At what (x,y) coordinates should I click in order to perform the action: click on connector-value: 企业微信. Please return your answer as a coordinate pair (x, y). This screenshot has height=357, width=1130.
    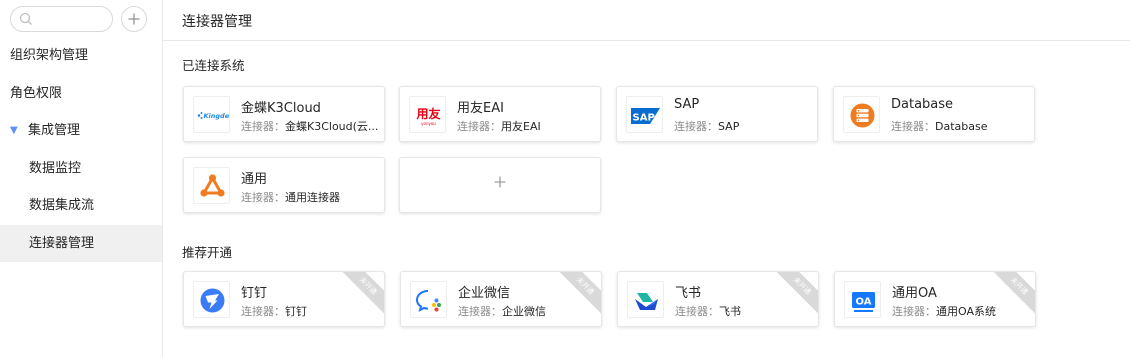
    Looking at the image, I should click on (524, 311).